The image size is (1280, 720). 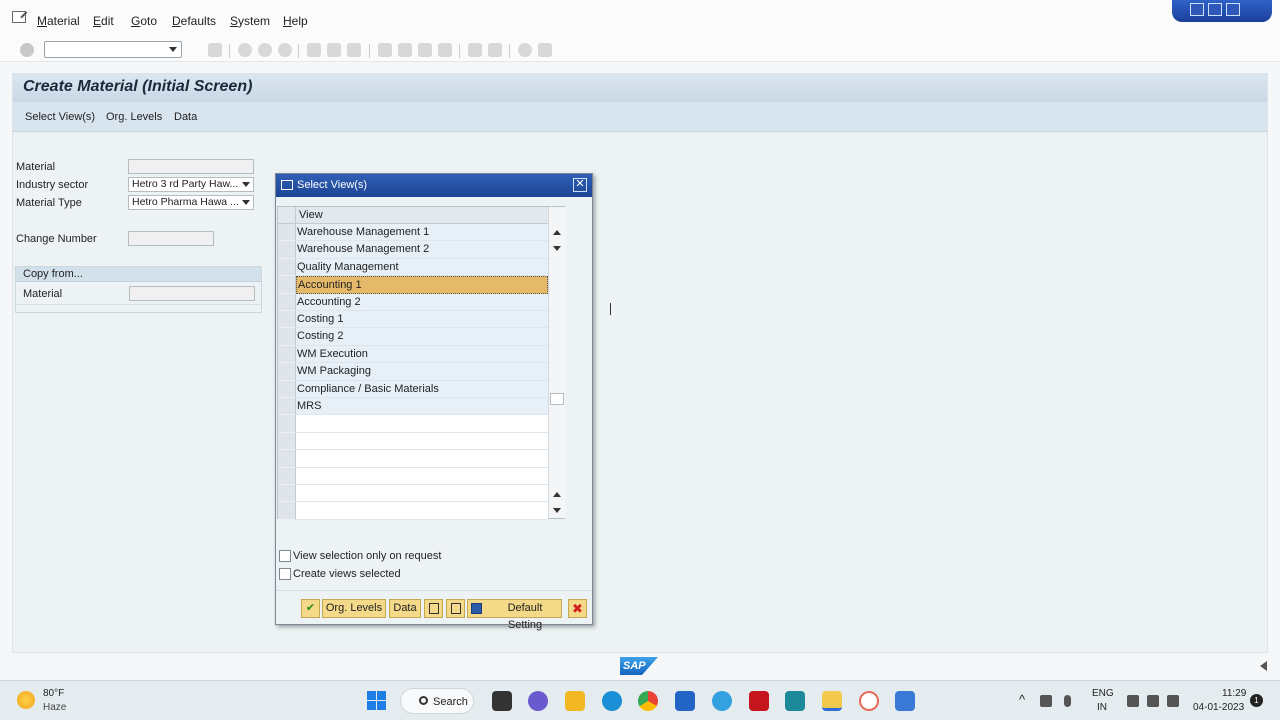 What do you see at coordinates (19, 17) in the screenshot?
I see `session-icon` at bounding box center [19, 17].